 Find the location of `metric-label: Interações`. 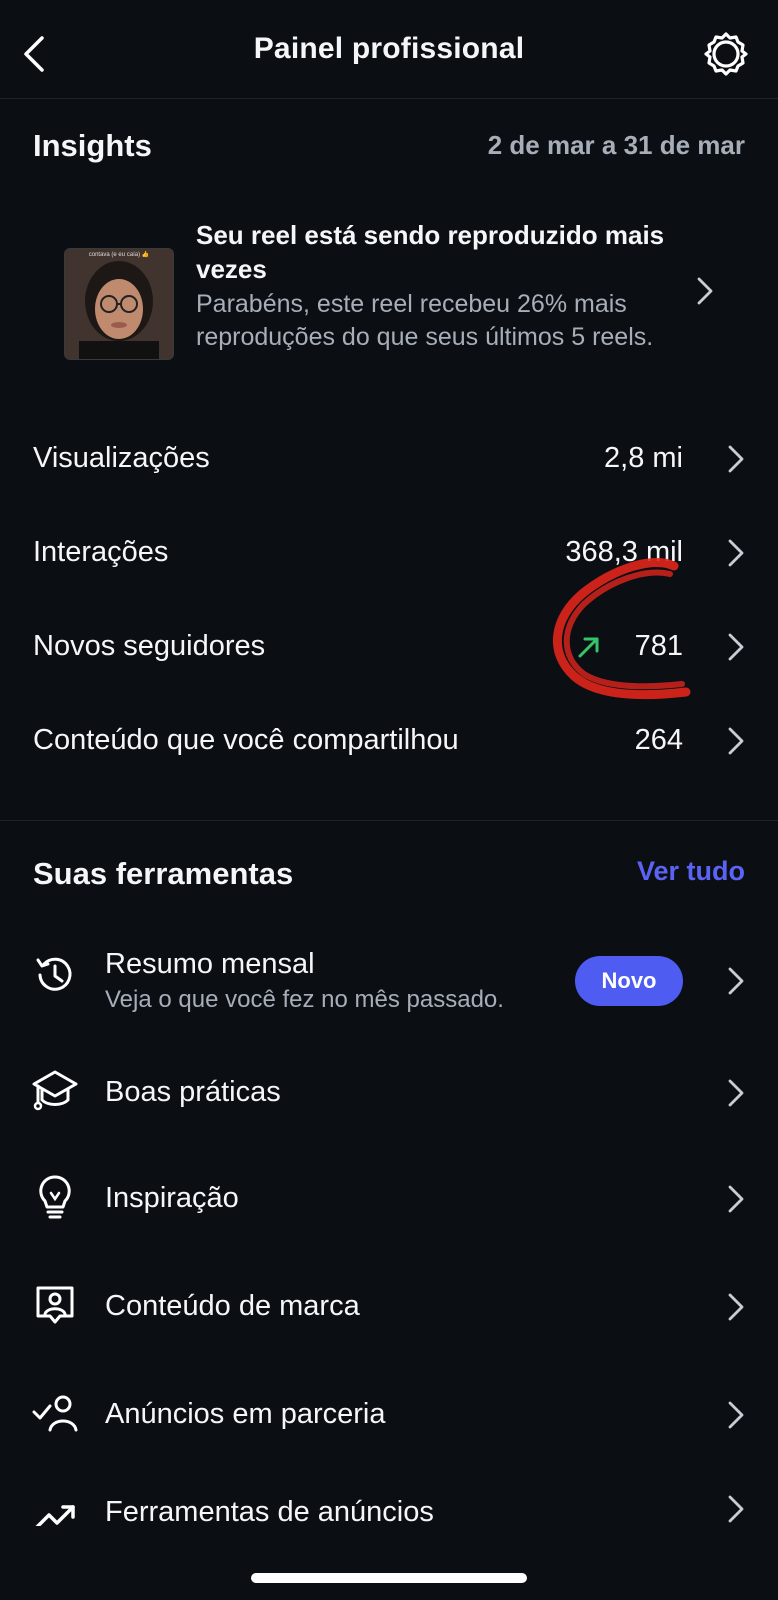

metric-label: Interações is located at coordinates (101, 552).